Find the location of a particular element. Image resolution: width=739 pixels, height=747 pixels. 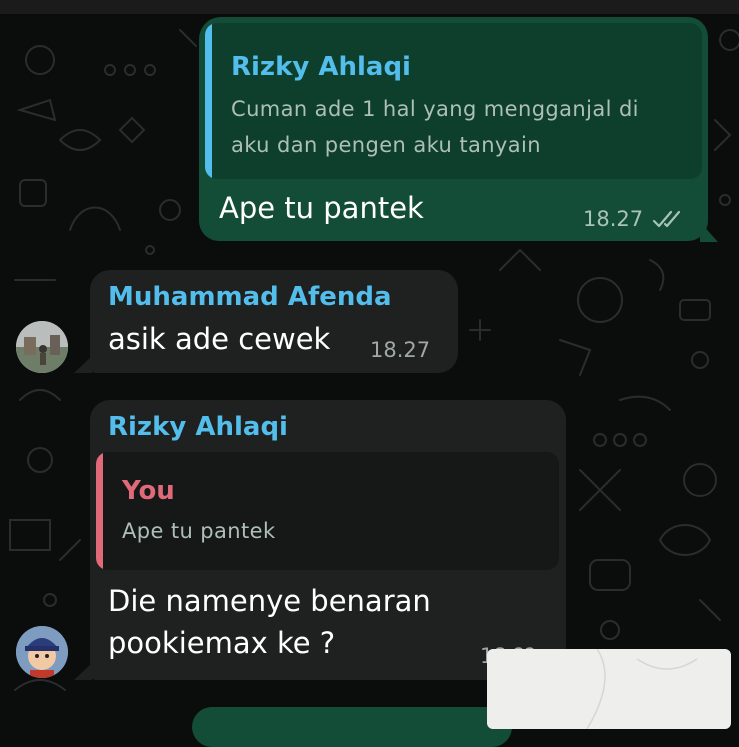

status-bar-strip is located at coordinates (369, 7).